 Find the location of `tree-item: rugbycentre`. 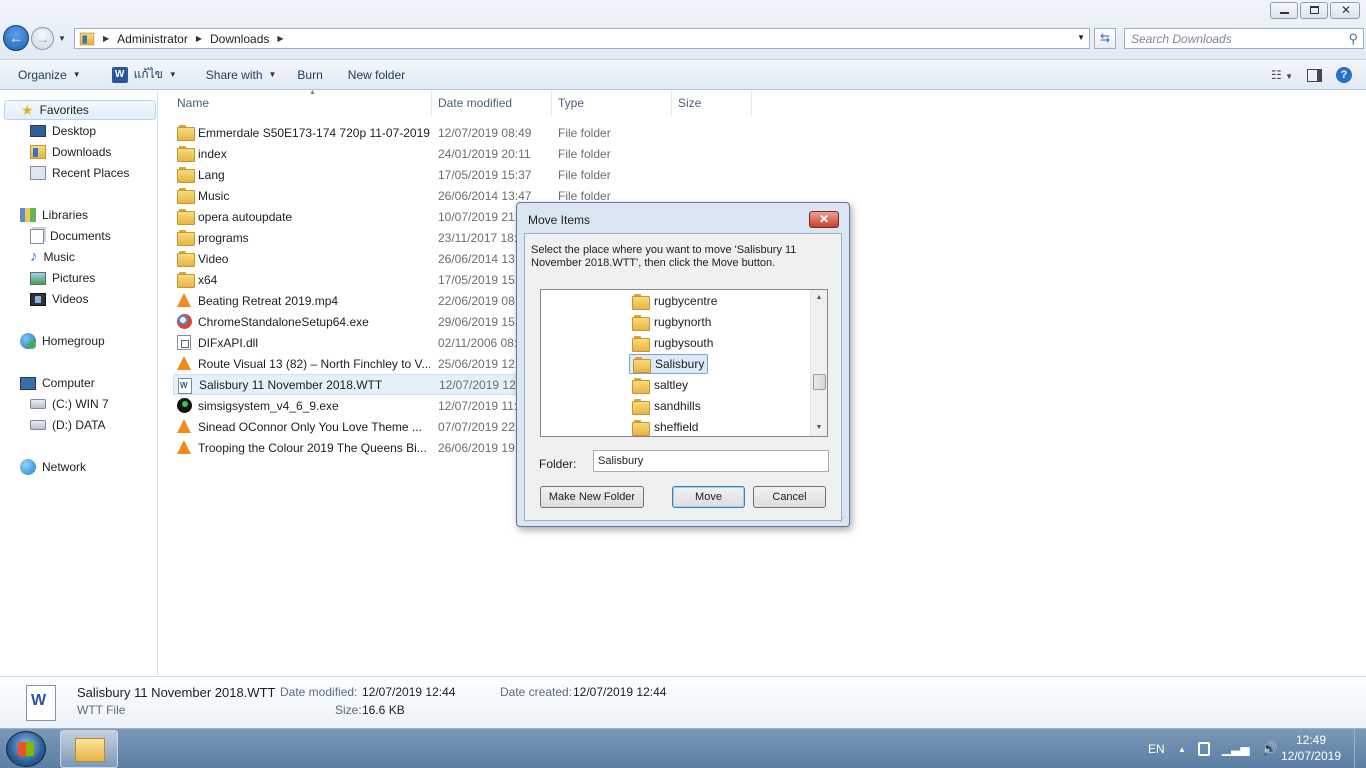

tree-item: rugbycentre is located at coordinates (674, 301).